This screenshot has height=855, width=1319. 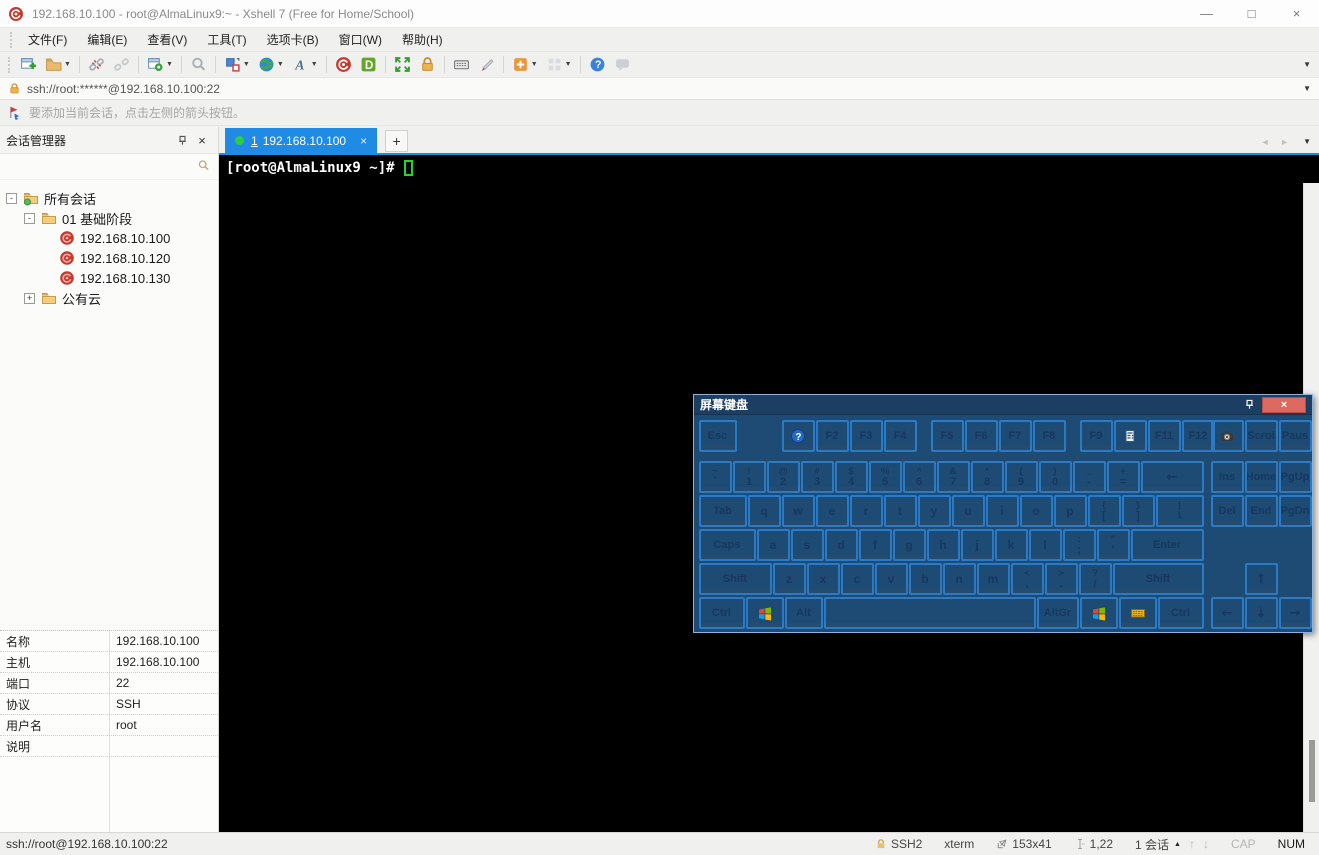 I want to click on key-s: s, so click(x=807, y=545).